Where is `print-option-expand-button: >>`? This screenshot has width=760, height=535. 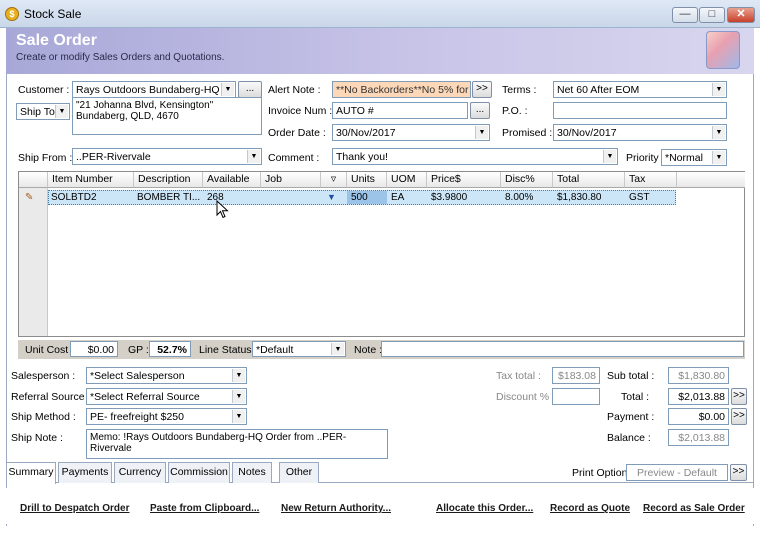 print-option-expand-button: >> is located at coordinates (738, 472).